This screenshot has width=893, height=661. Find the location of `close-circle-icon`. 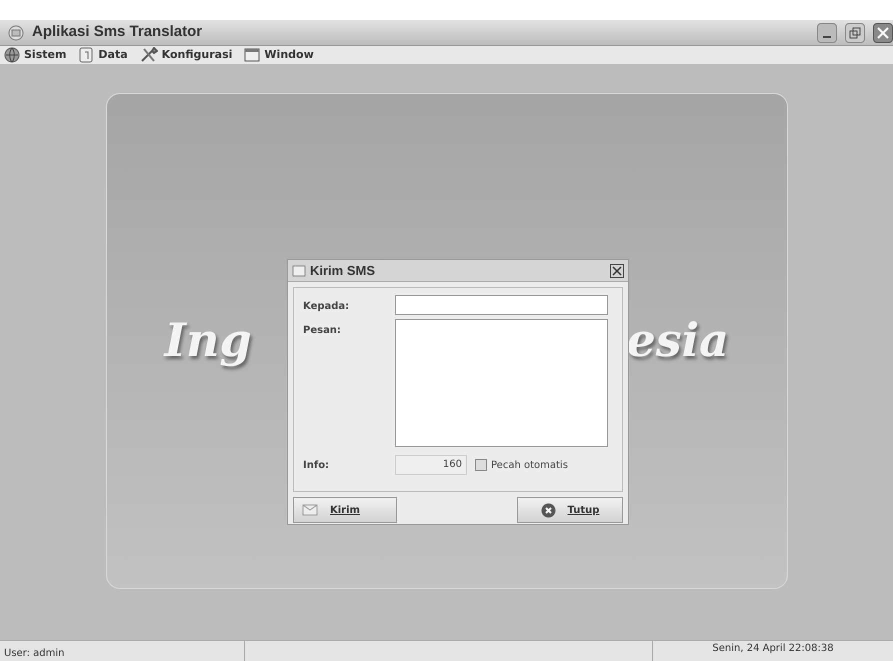

close-circle-icon is located at coordinates (548, 510).